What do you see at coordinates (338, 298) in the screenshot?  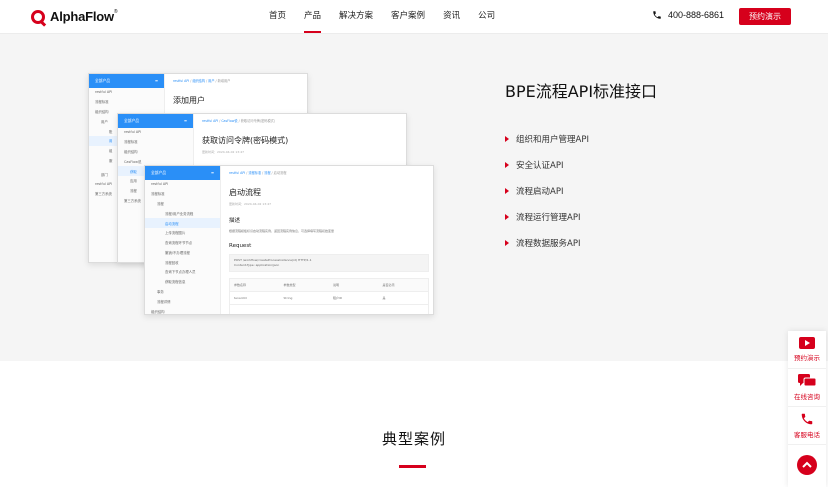 I see `table-cell: 租户ID` at bounding box center [338, 298].